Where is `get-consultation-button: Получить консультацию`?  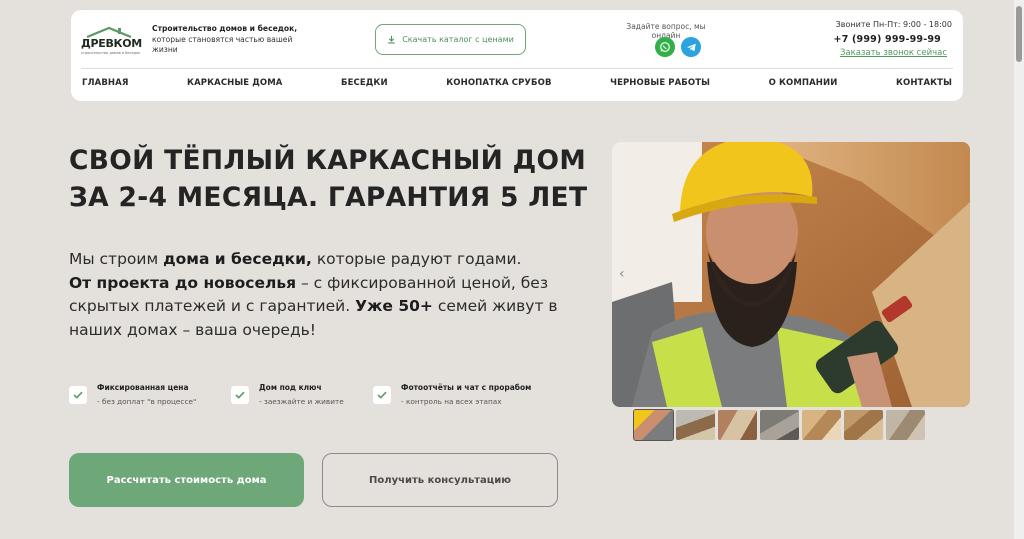 get-consultation-button: Получить консультацию is located at coordinates (440, 480).